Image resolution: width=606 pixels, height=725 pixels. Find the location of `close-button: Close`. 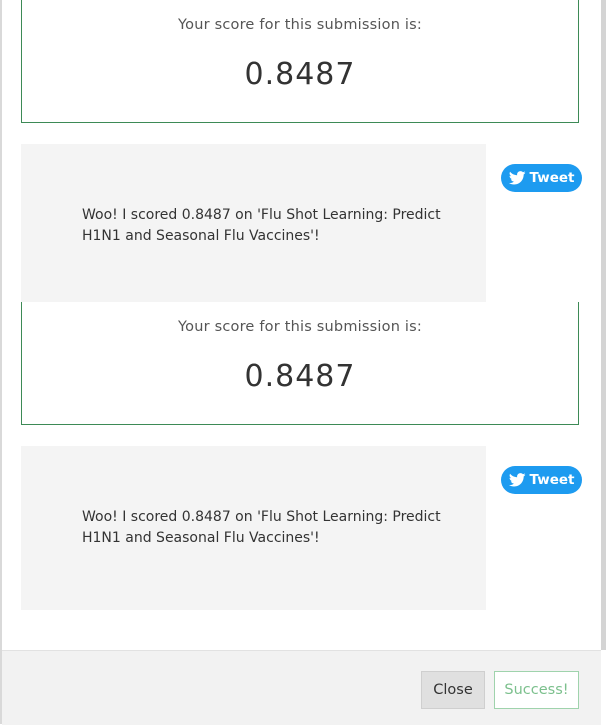

close-button: Close is located at coordinates (453, 690).